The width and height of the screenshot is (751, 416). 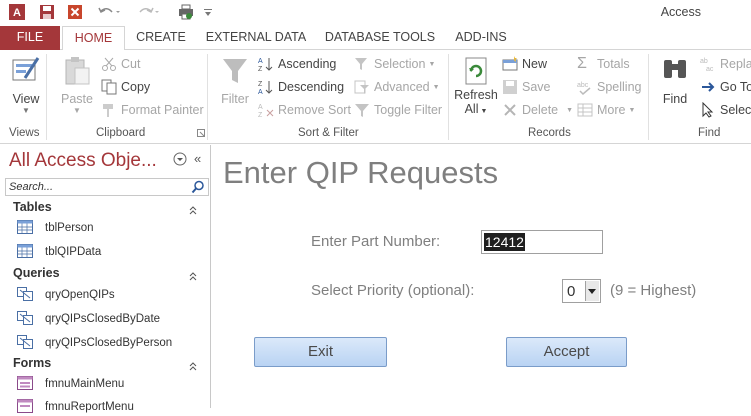 I want to click on view-label: View, so click(x=26, y=99).